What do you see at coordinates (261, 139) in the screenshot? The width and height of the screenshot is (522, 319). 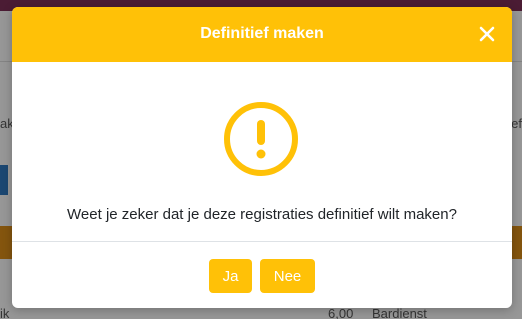 I see `exclamation-circle-icon` at bounding box center [261, 139].